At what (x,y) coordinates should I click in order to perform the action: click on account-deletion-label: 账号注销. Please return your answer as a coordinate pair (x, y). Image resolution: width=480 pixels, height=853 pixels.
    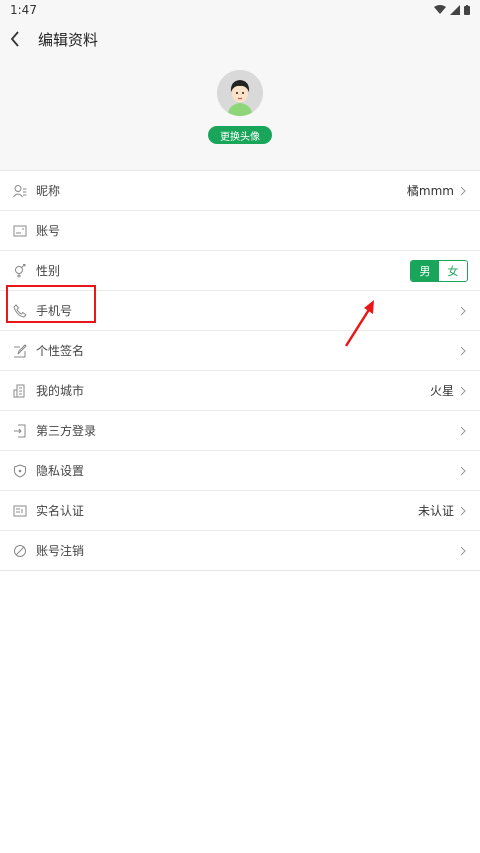
    Looking at the image, I should click on (60, 551).